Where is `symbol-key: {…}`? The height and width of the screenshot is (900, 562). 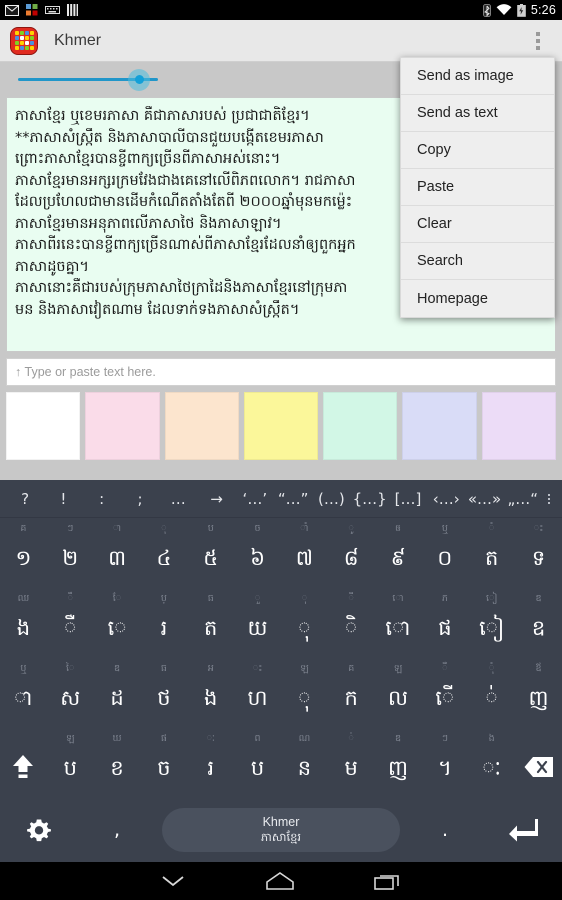 symbol-key: {…} is located at coordinates (370, 499).